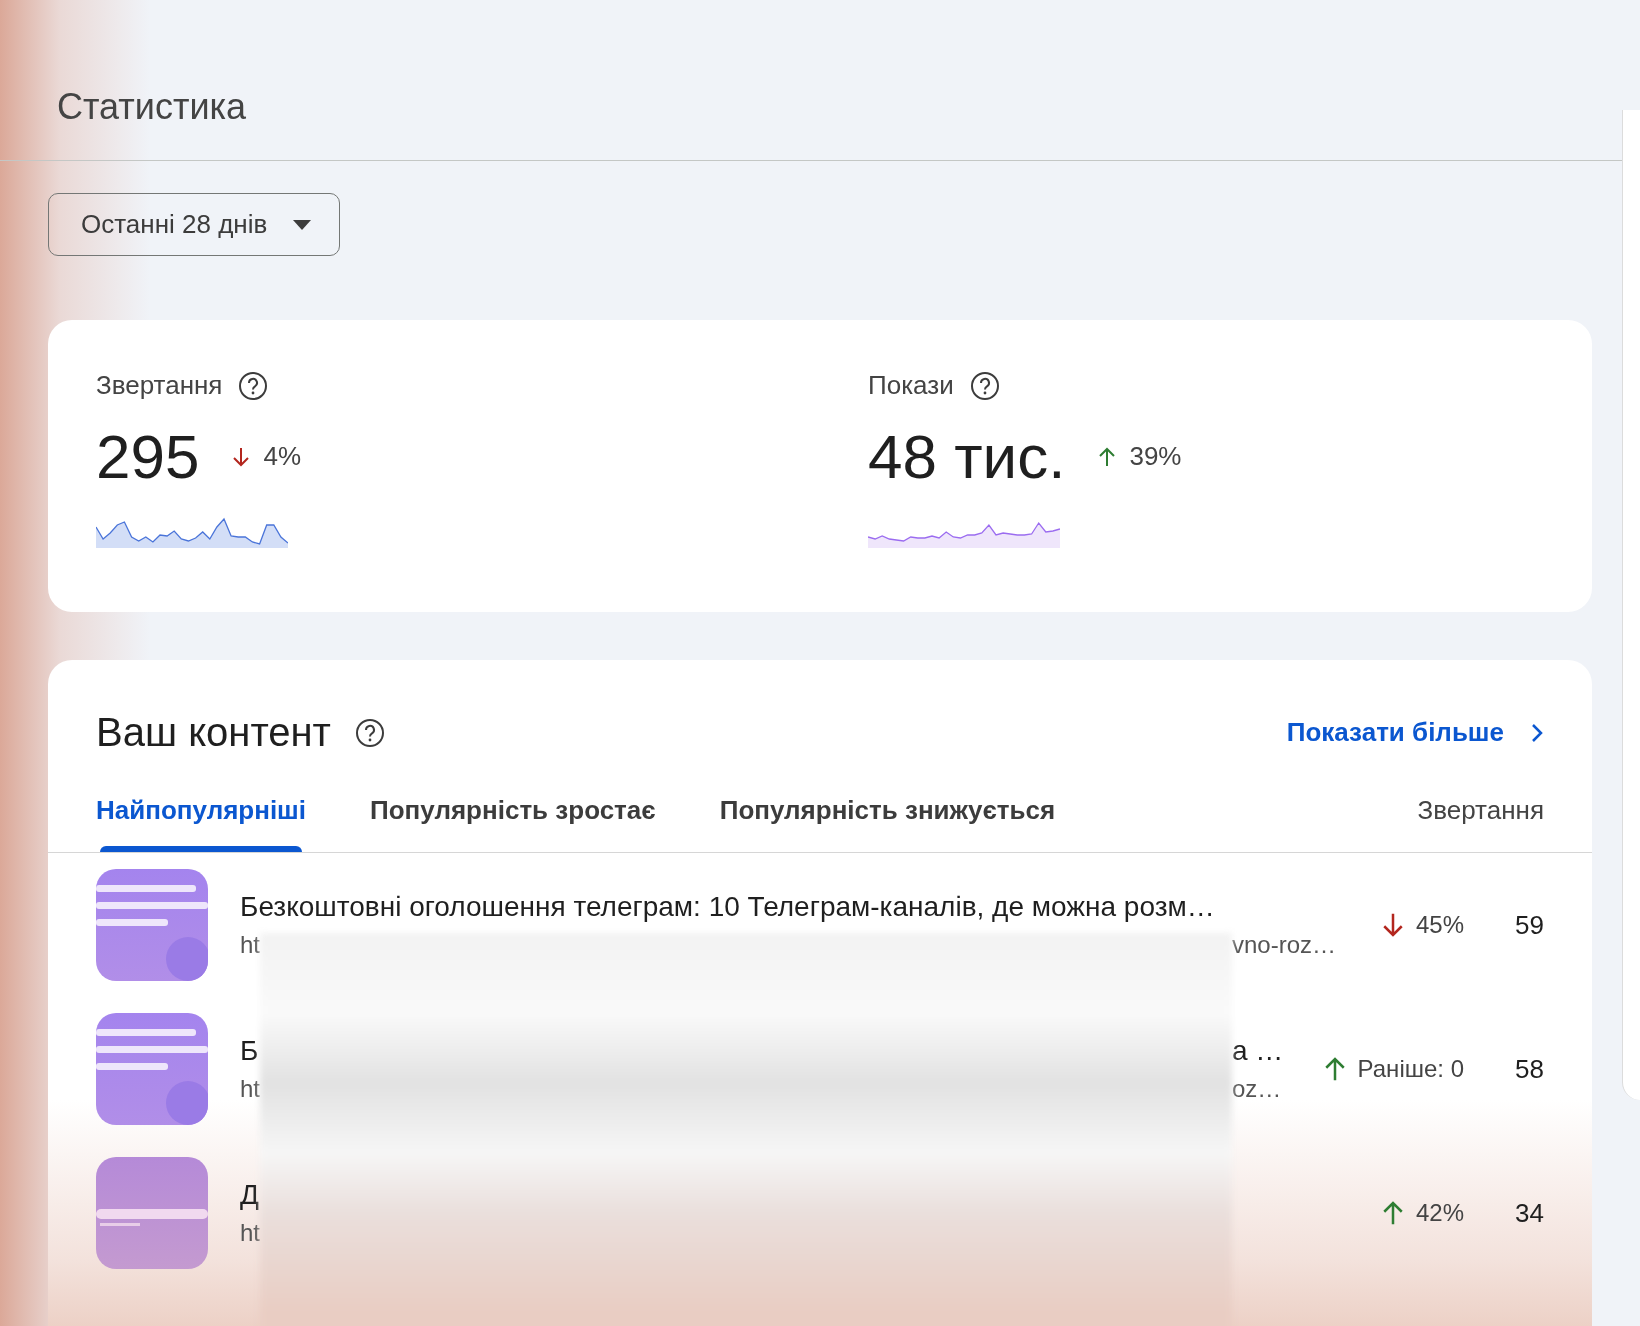 This screenshot has width=1640, height=1326. What do you see at coordinates (152, 107) in the screenshot?
I see `page-title: Статистика` at bounding box center [152, 107].